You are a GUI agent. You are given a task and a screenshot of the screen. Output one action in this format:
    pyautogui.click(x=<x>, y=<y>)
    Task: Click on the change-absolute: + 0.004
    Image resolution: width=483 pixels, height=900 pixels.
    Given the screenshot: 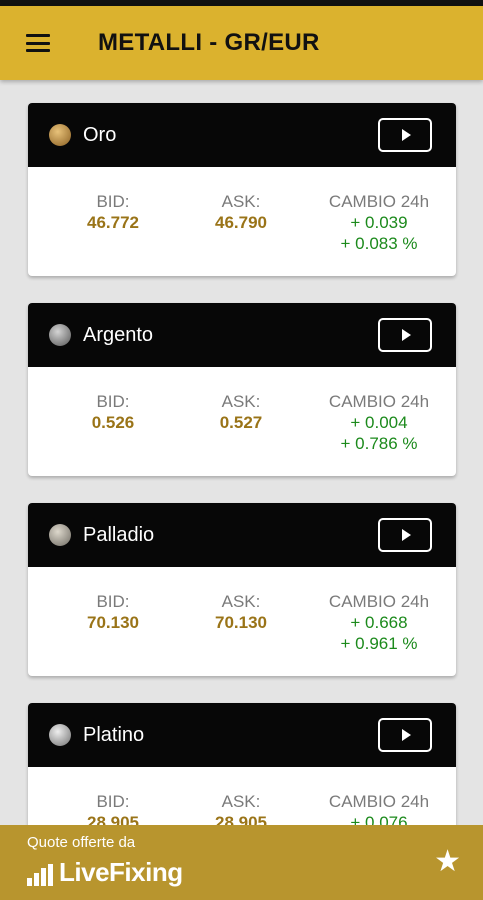 What is the action you would take?
    pyautogui.click(x=379, y=422)
    